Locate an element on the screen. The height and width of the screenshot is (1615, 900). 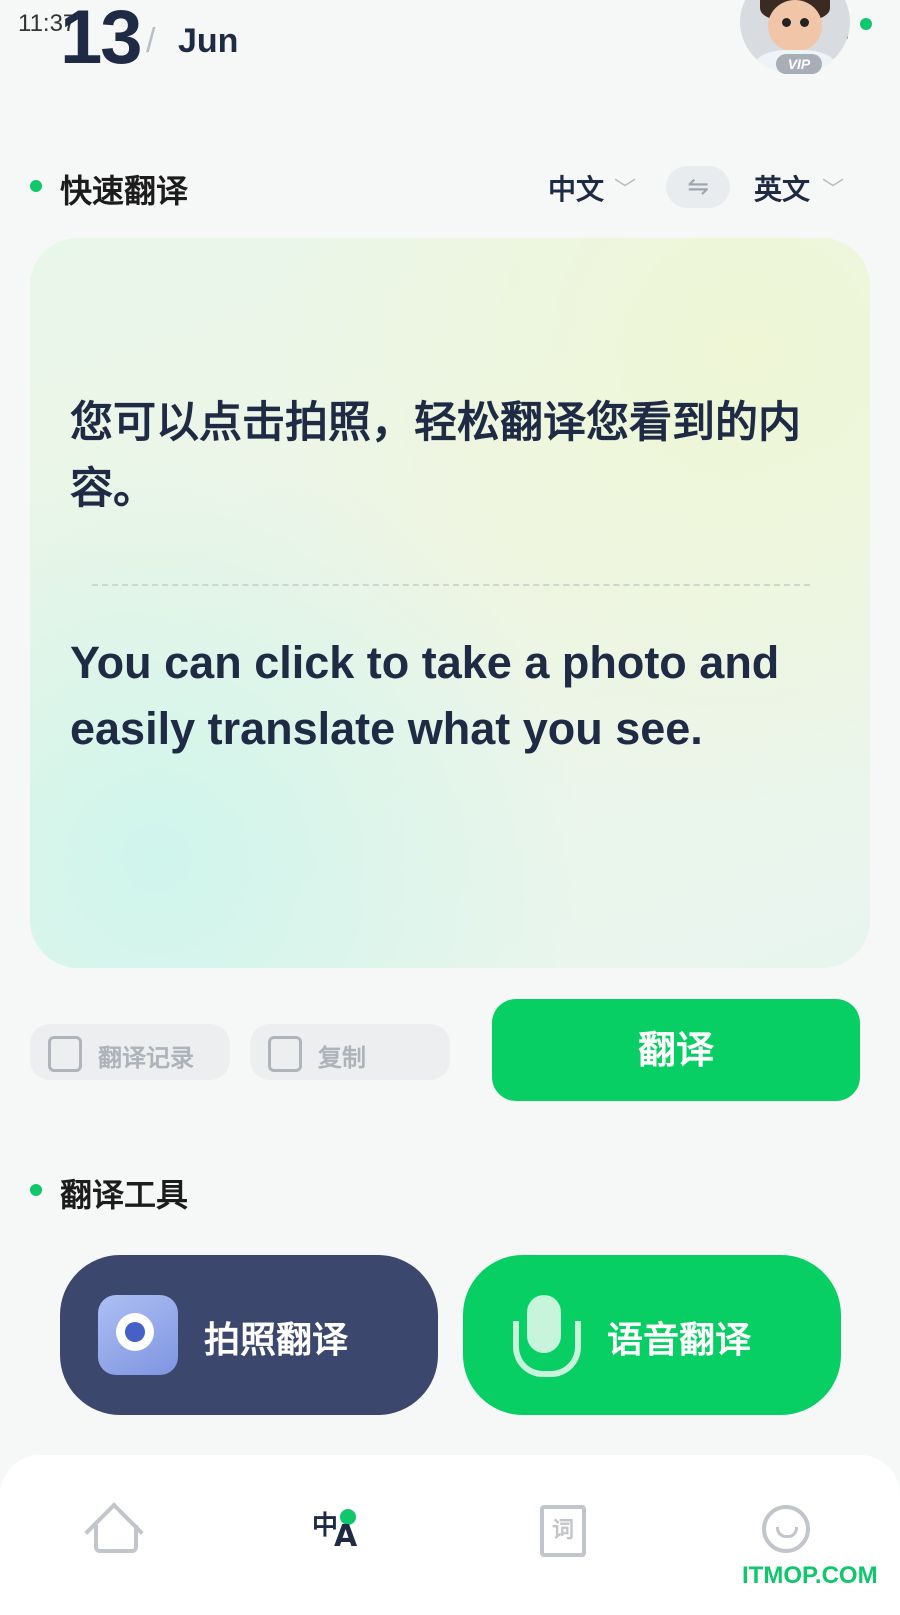
history-label: 翻译记录 is located at coordinates (146, 1058).